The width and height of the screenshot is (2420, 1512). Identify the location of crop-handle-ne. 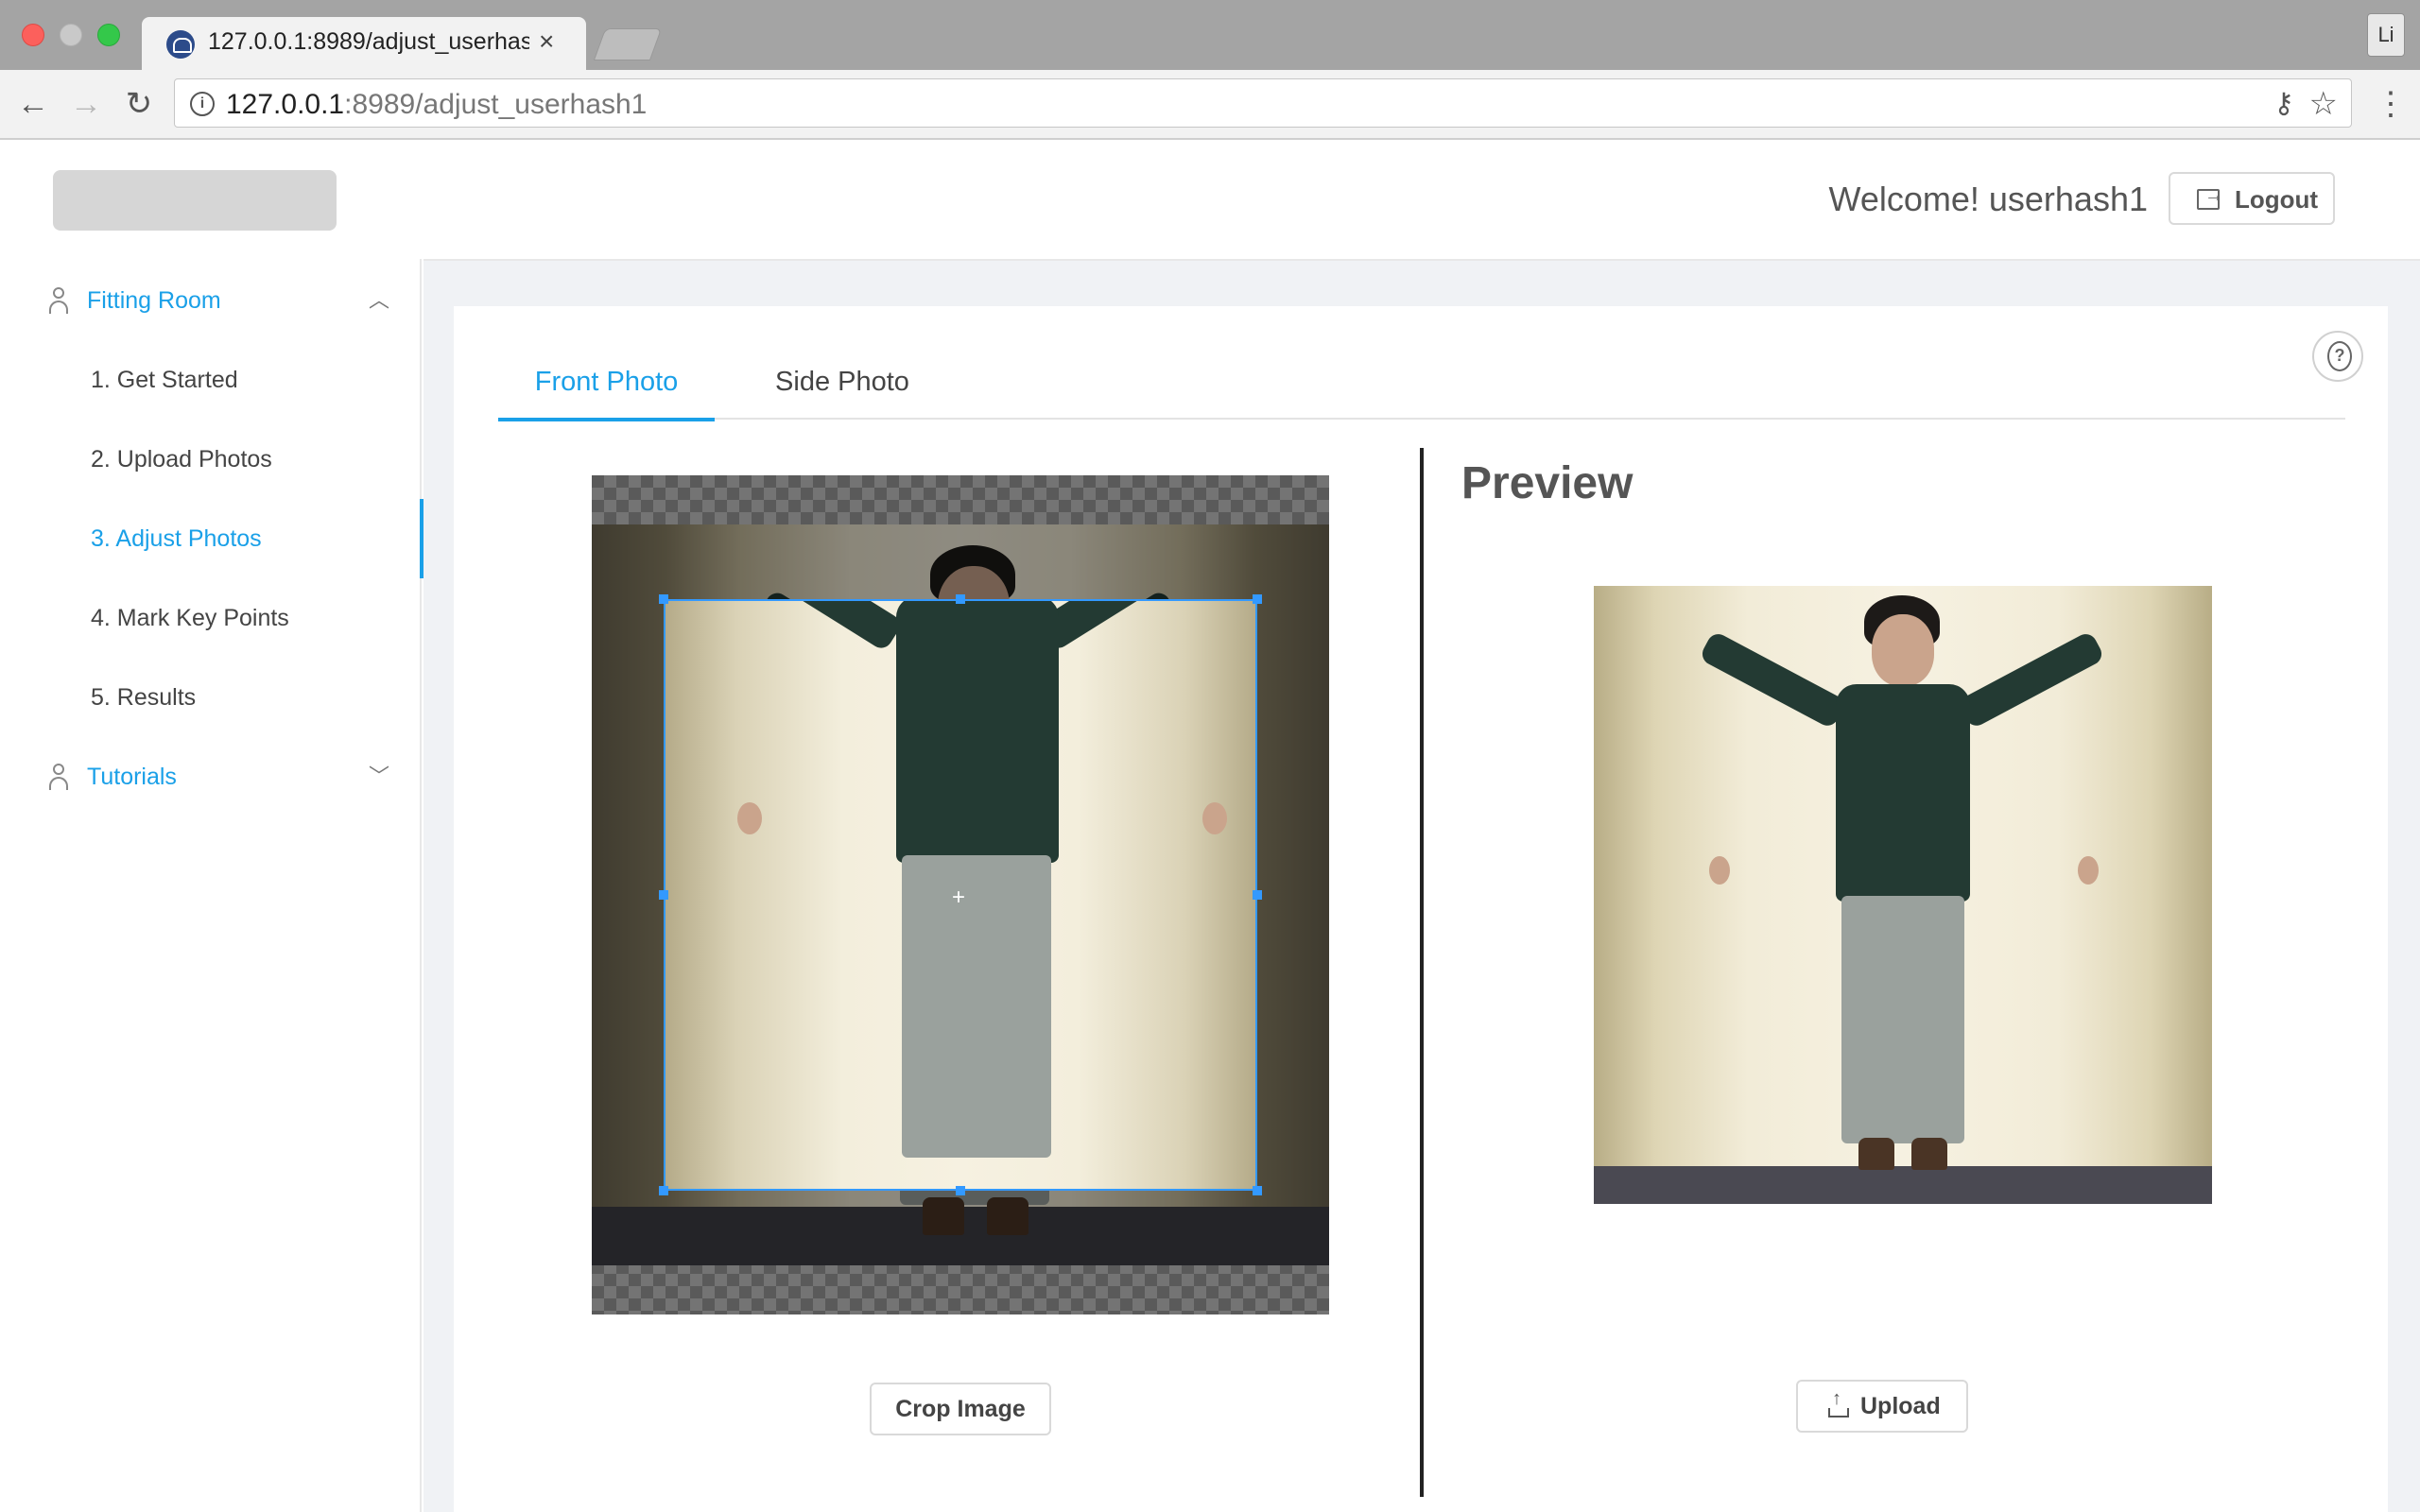
(1257, 599).